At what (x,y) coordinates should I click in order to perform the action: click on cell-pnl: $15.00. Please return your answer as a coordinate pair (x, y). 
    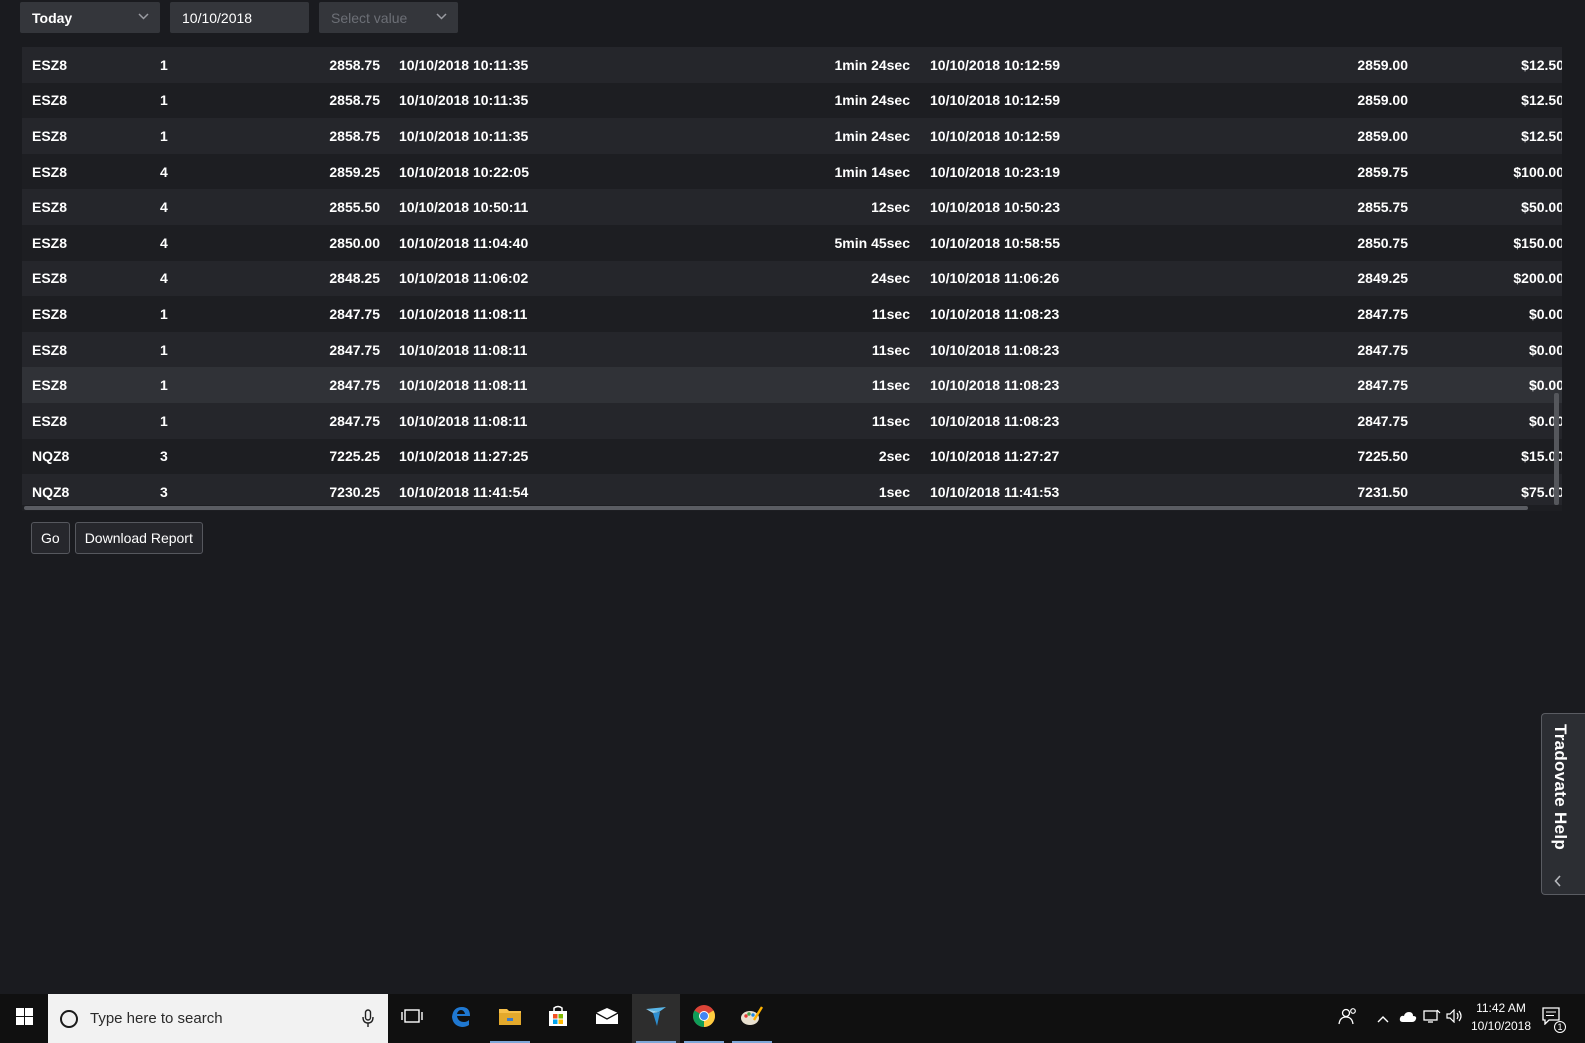
    Looking at the image, I should click on (1541, 456).